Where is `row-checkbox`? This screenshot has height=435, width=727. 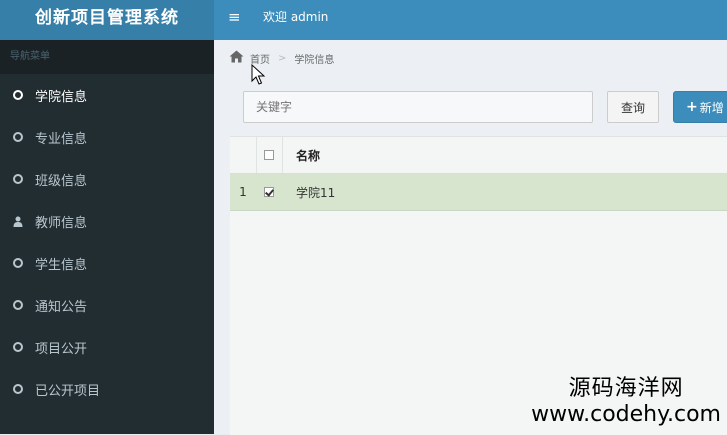
row-checkbox is located at coordinates (269, 192).